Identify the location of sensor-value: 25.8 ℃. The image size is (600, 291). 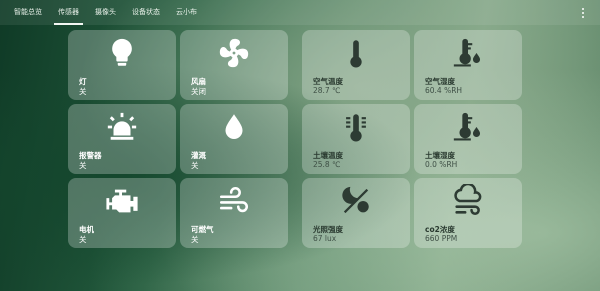
(327, 164).